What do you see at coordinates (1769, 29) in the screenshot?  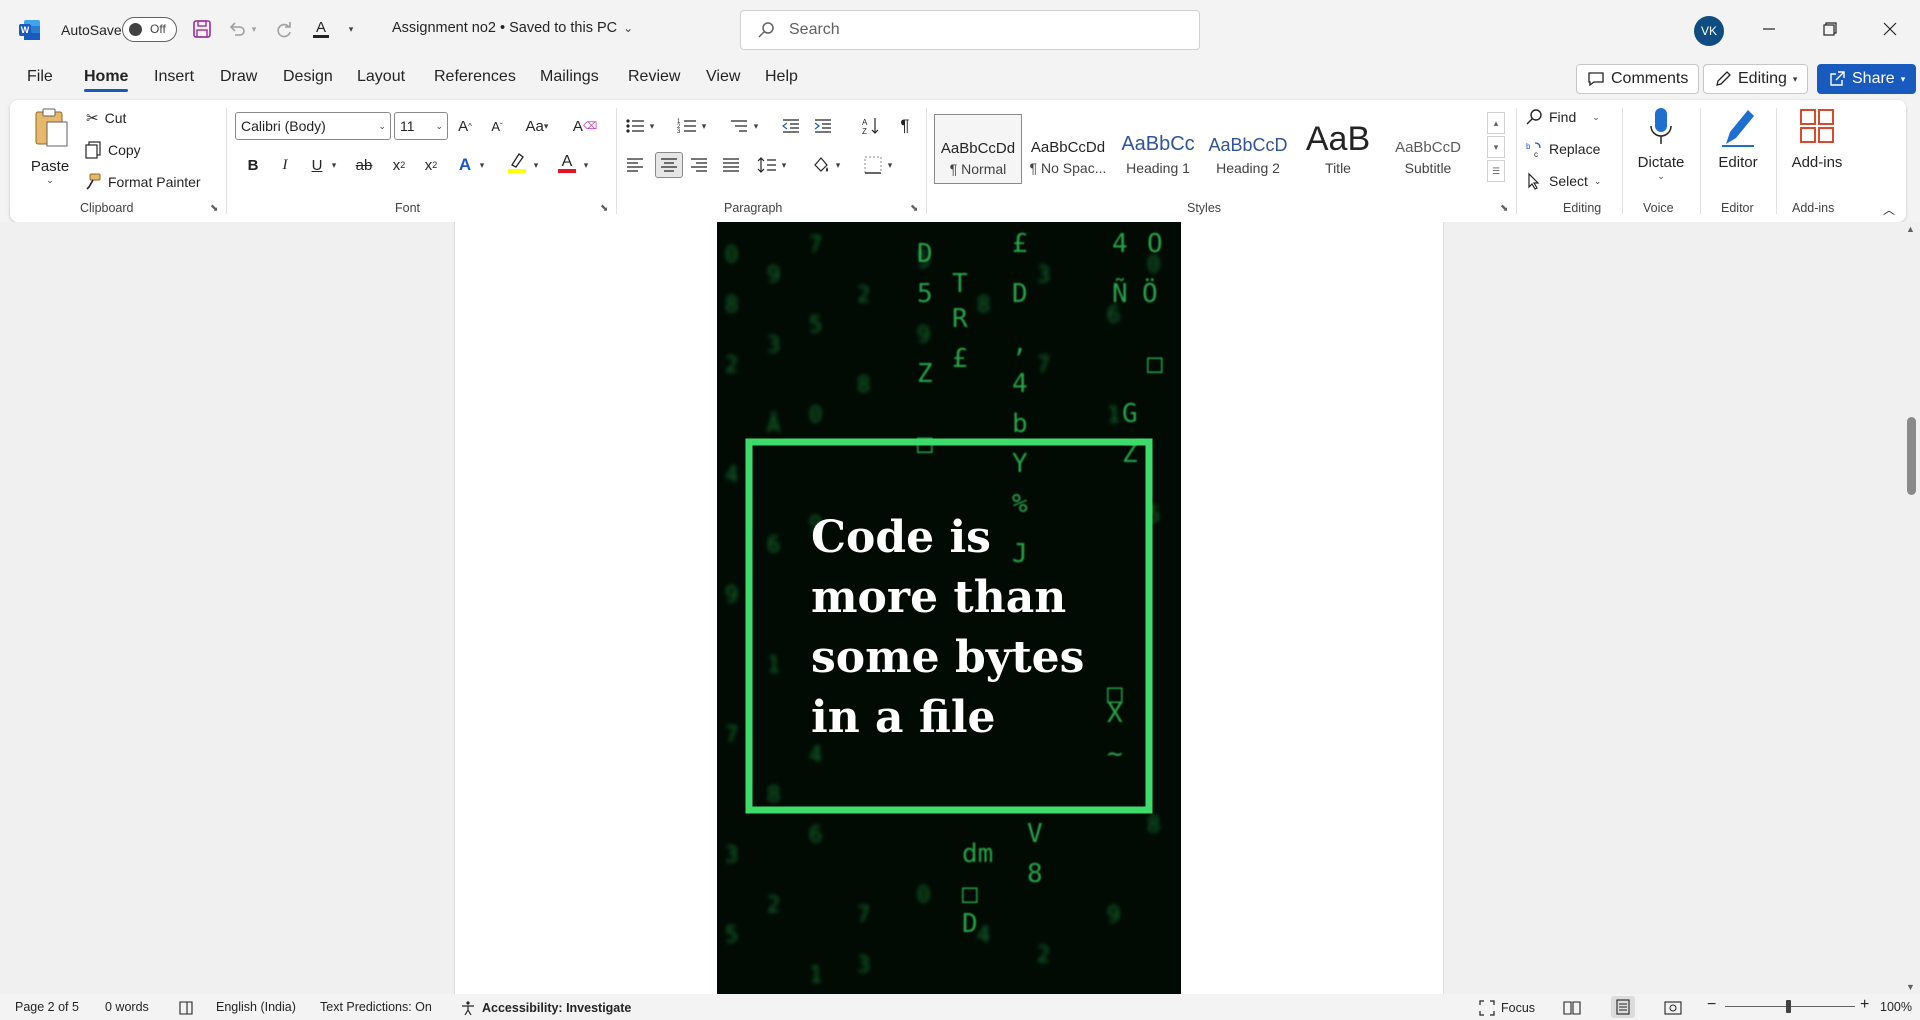 I see `minimize-icon` at bounding box center [1769, 29].